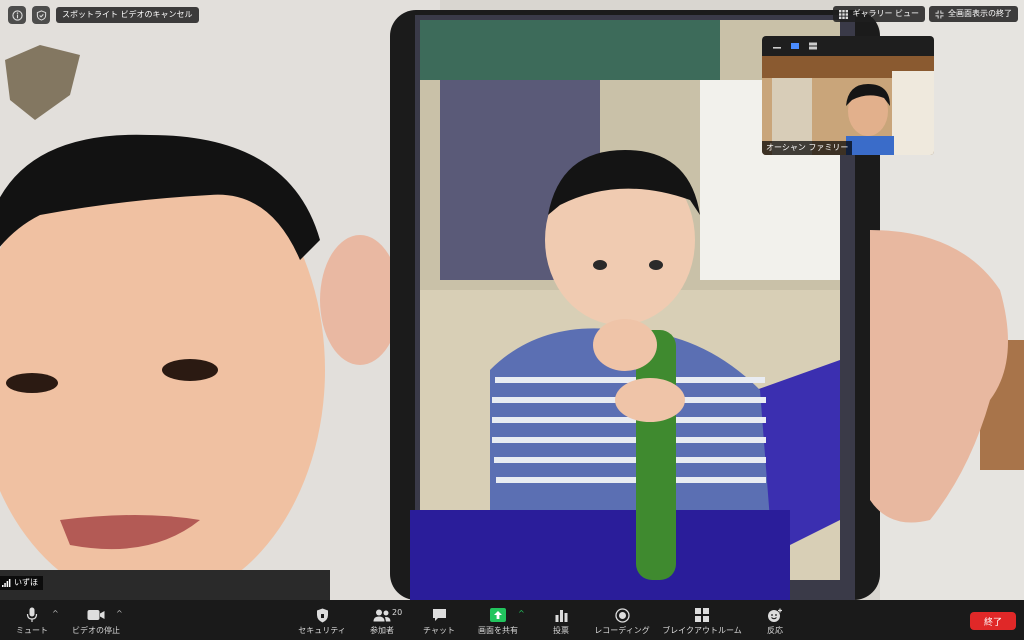  Describe the element at coordinates (777, 46) in the screenshot. I see `minimize-icon` at that location.